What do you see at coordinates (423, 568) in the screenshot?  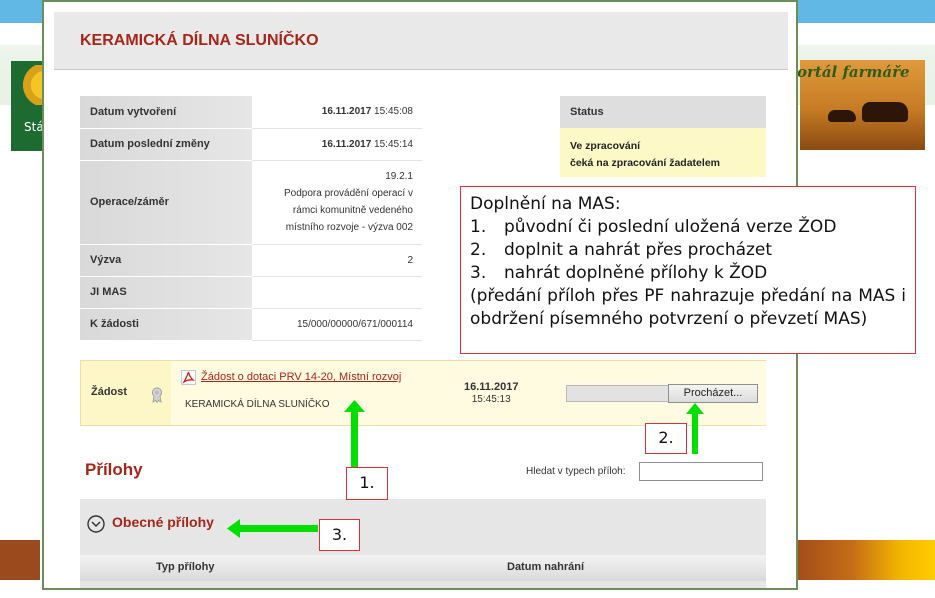 I see `attachments-table-header: Typ přílohy Datum nahrání` at bounding box center [423, 568].